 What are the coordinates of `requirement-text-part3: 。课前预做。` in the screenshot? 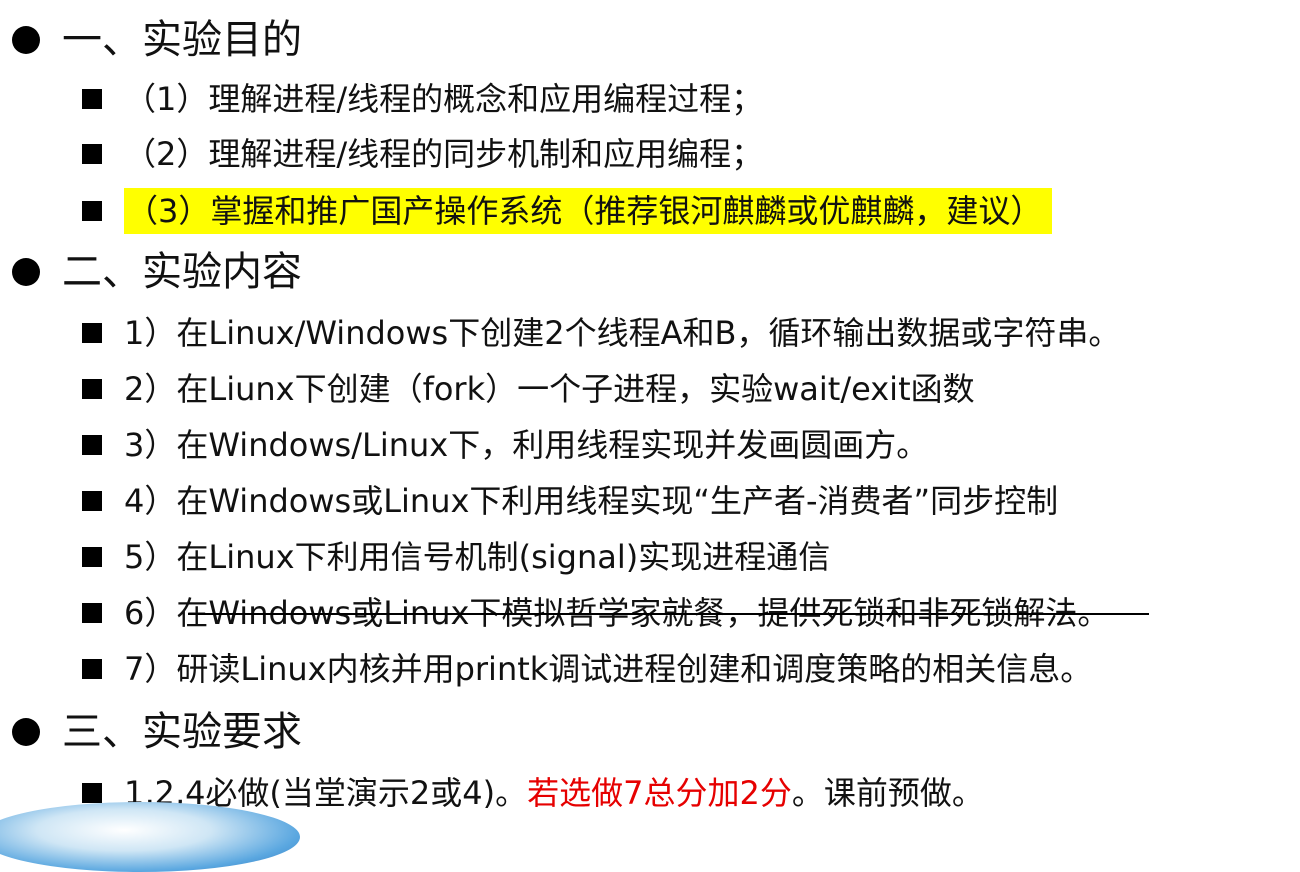 It's located at (887, 793).